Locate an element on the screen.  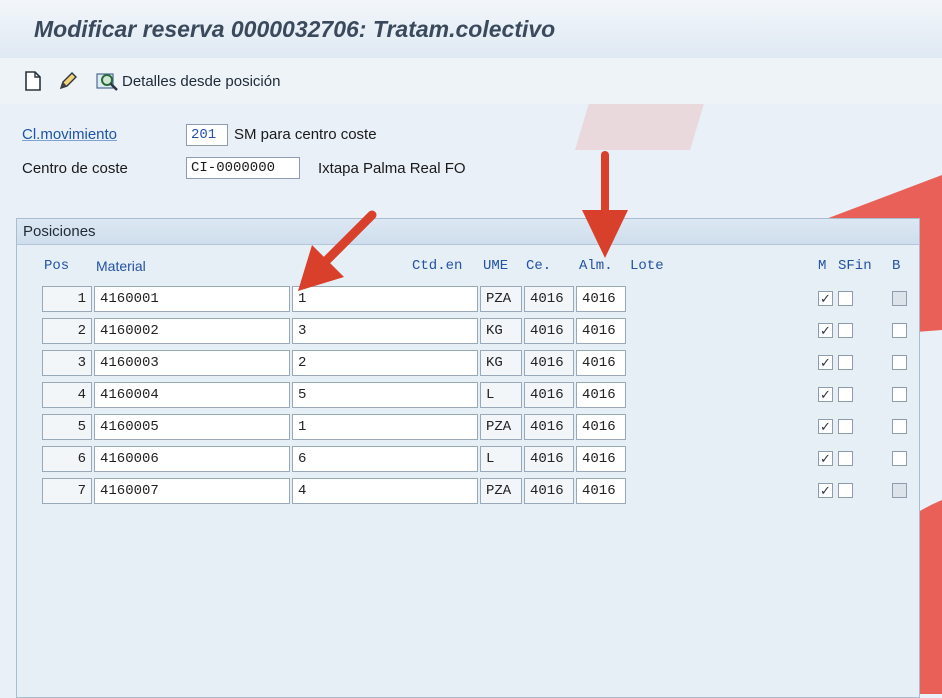
table-cell-material: 4160004 is located at coordinates (192, 395).